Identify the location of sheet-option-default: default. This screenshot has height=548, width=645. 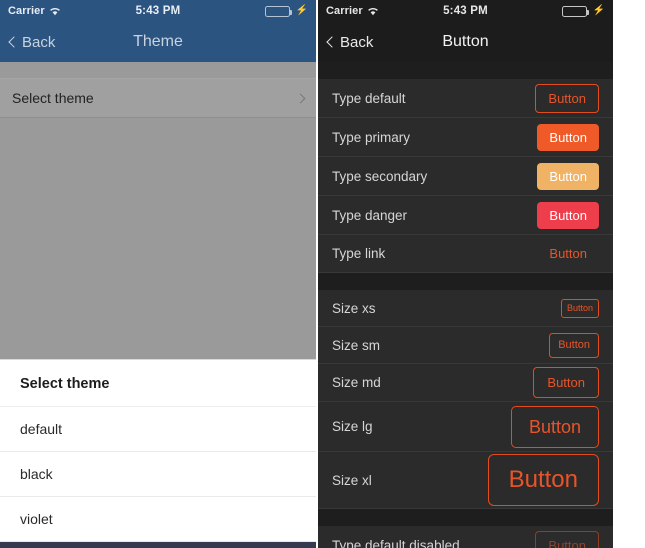
(158, 429).